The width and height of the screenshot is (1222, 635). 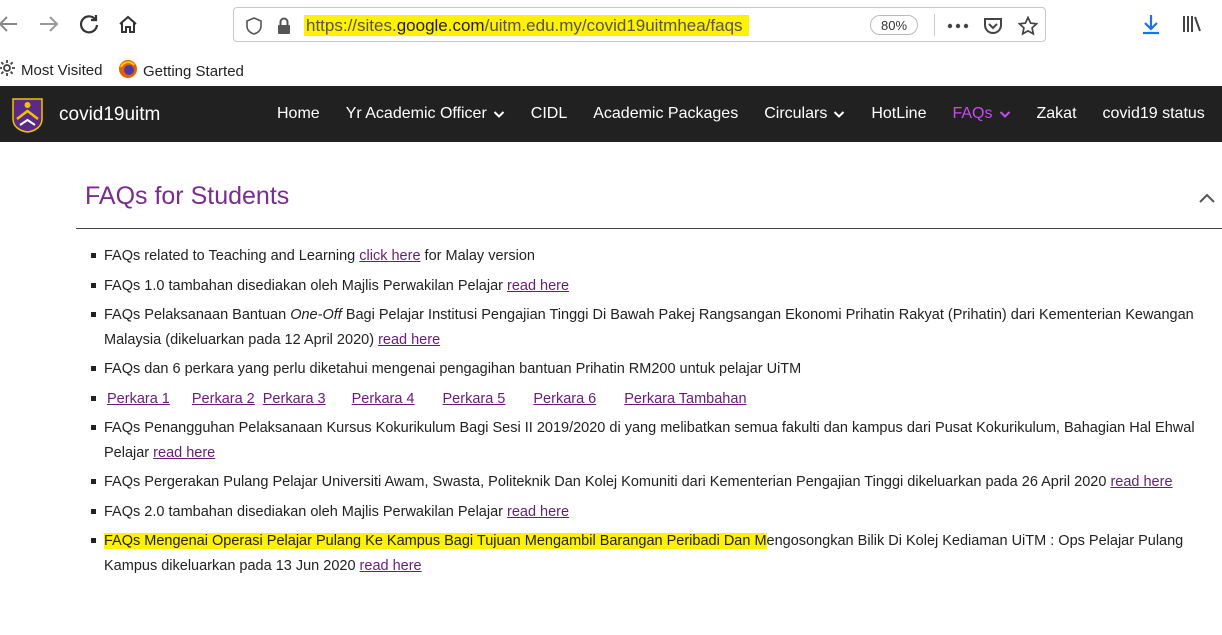 I want to click on faq-text-italic: One-Off, so click(x=316, y=315).